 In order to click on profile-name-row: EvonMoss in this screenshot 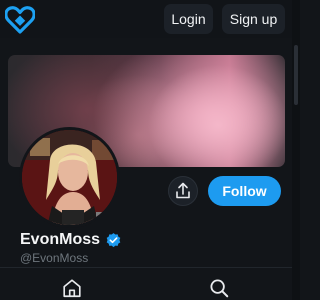, I will do `click(71, 240)`.